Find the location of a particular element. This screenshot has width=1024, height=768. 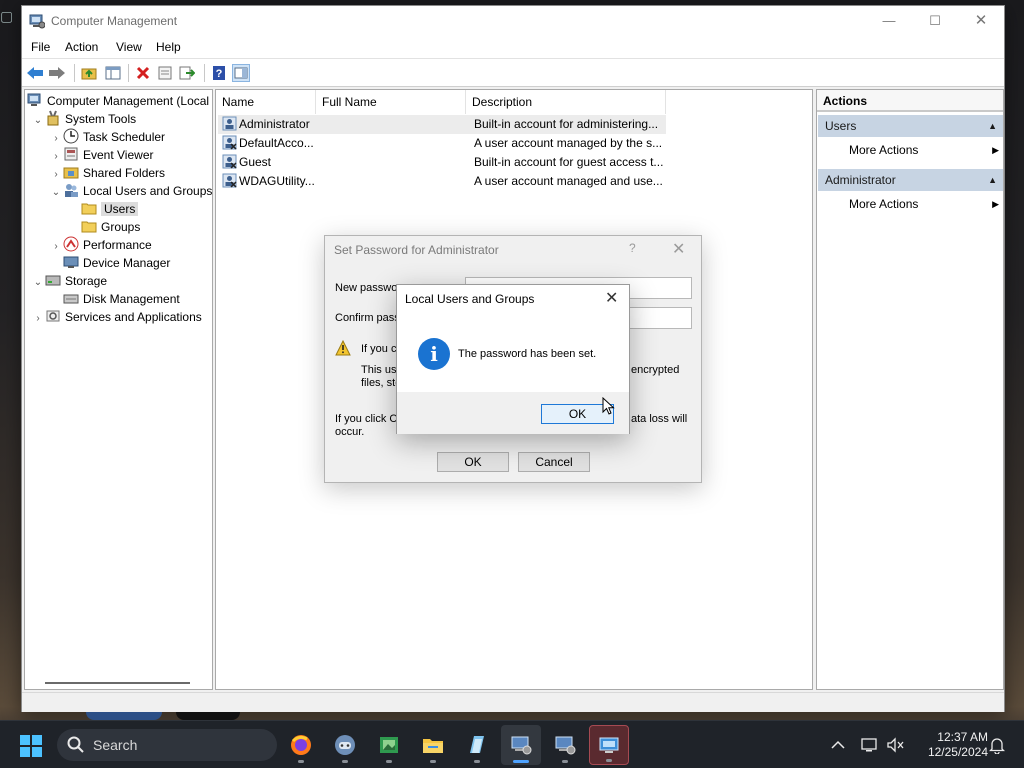

tree-item-device-manager: Device Manager is located at coordinates (116, 263).